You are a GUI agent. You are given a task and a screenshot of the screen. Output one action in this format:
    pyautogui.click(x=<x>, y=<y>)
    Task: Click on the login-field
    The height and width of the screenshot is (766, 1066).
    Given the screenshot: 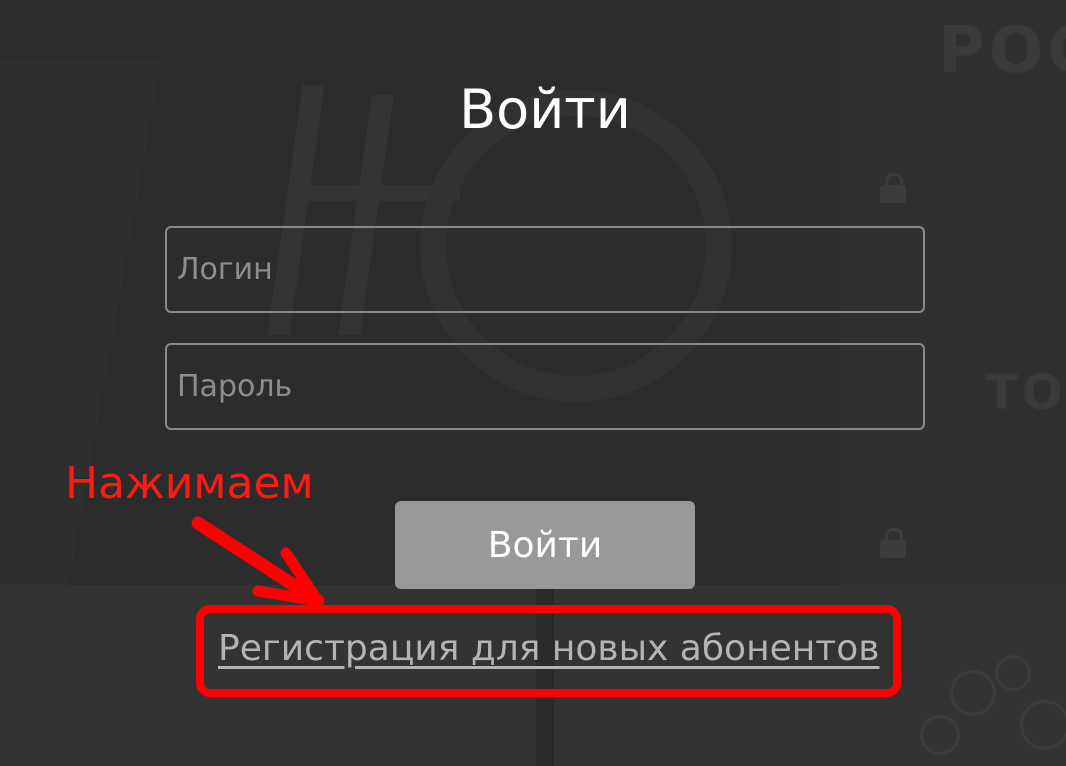 What is the action you would take?
    pyautogui.click(x=545, y=269)
    